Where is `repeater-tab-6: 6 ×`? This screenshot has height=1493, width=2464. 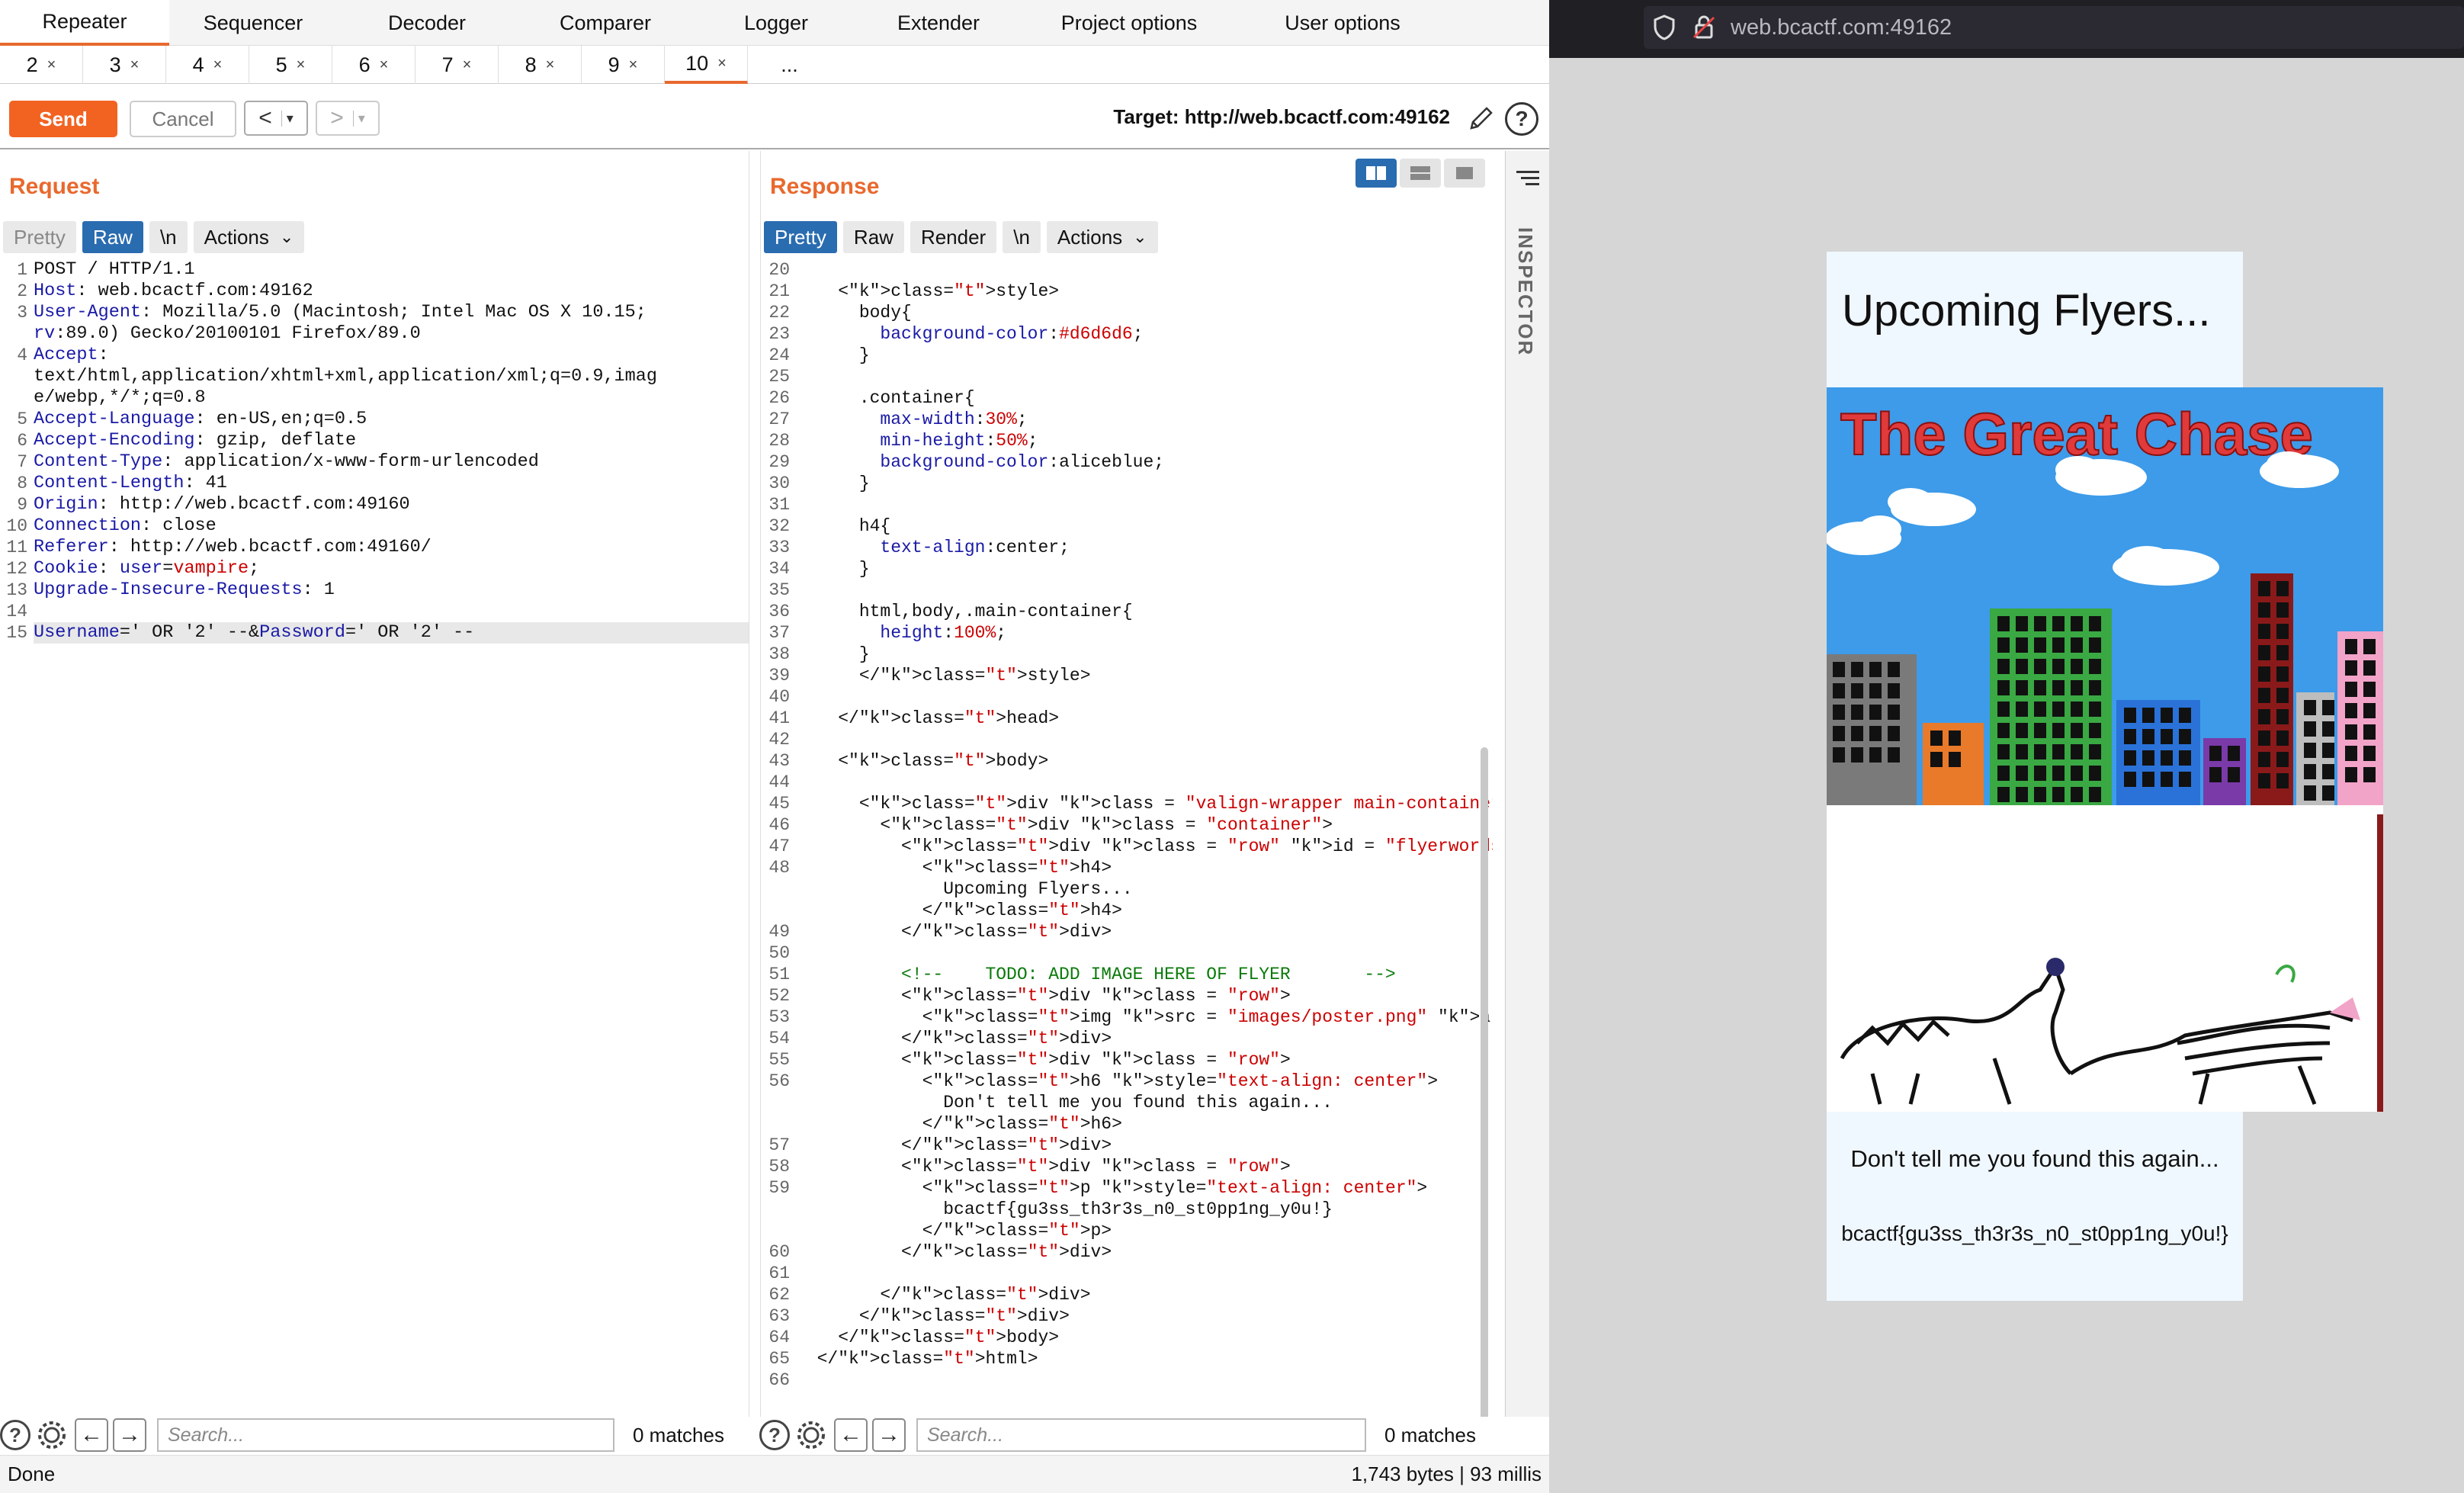 repeater-tab-6: 6 × is located at coordinates (374, 65).